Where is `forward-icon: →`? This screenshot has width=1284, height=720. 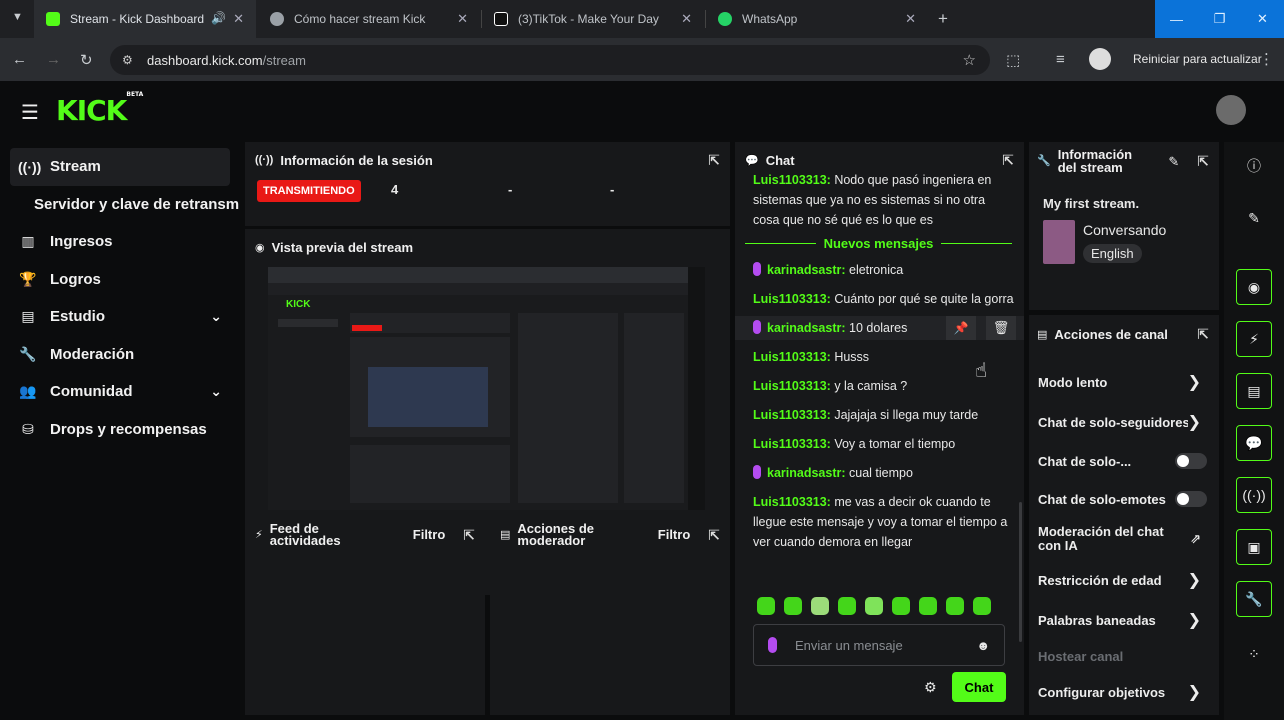 forward-icon: → is located at coordinates (53, 59).